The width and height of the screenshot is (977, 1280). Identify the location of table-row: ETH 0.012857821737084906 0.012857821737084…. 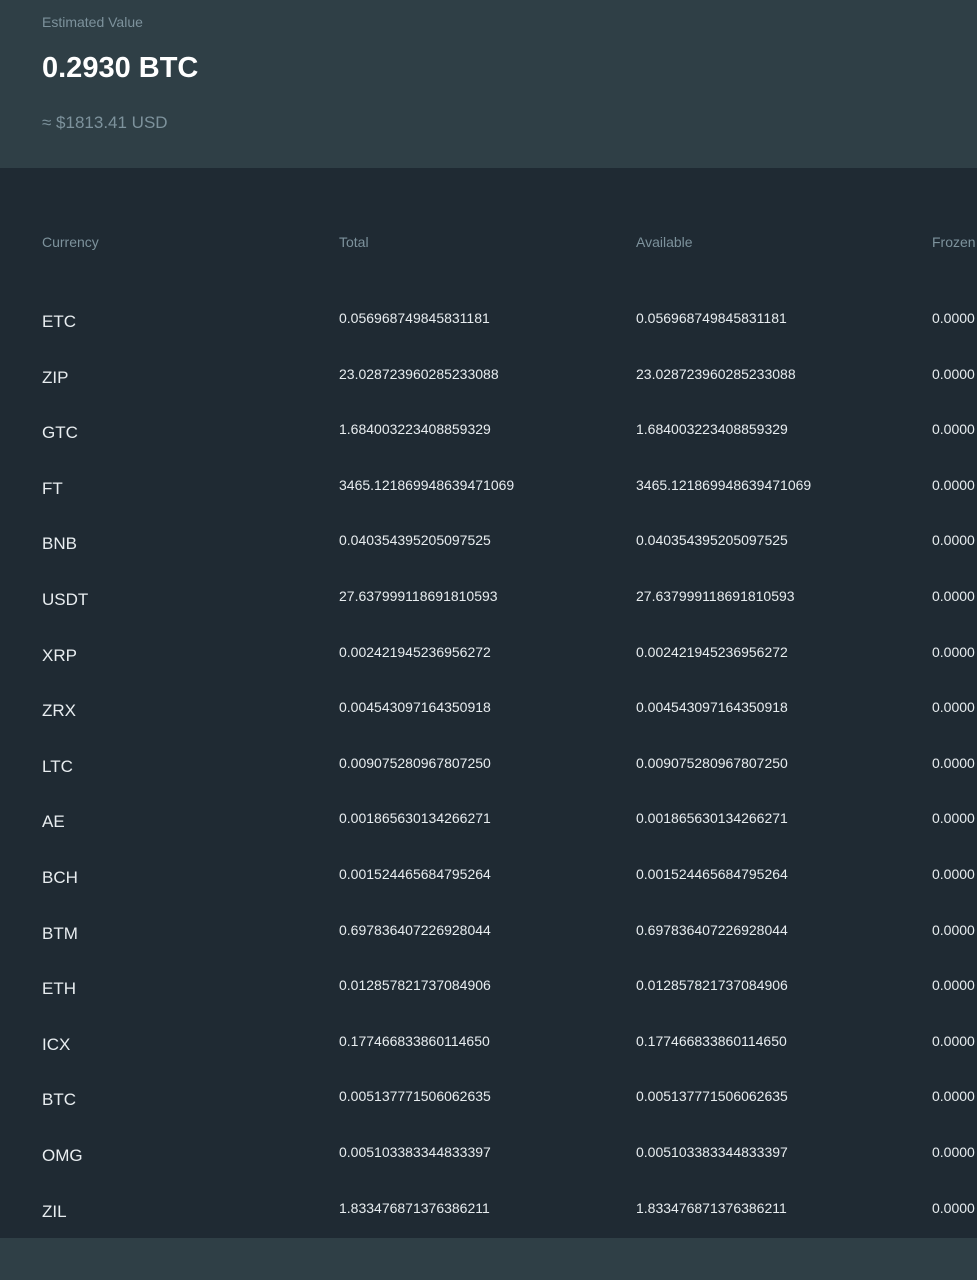
(488, 1005).